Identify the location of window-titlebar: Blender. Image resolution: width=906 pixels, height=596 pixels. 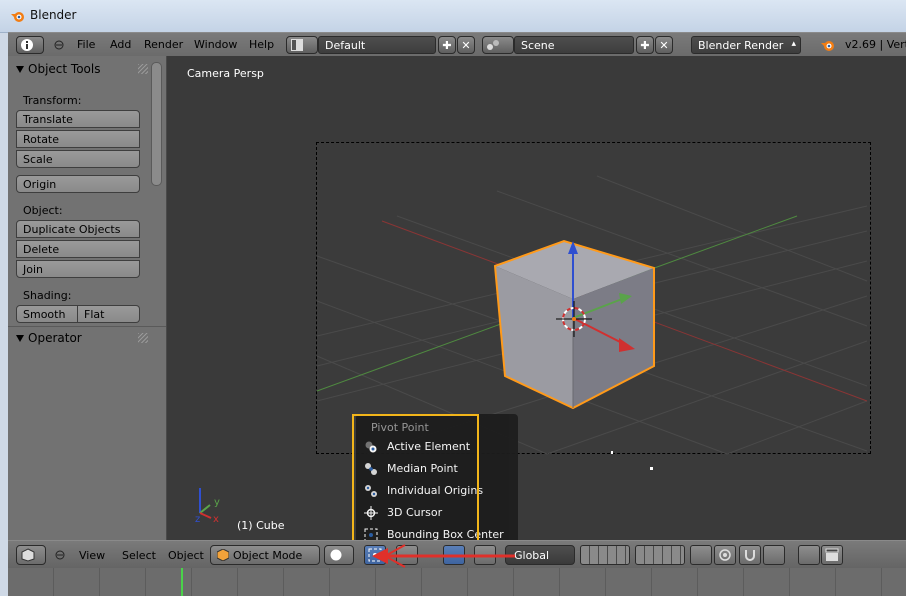
(453, 16).